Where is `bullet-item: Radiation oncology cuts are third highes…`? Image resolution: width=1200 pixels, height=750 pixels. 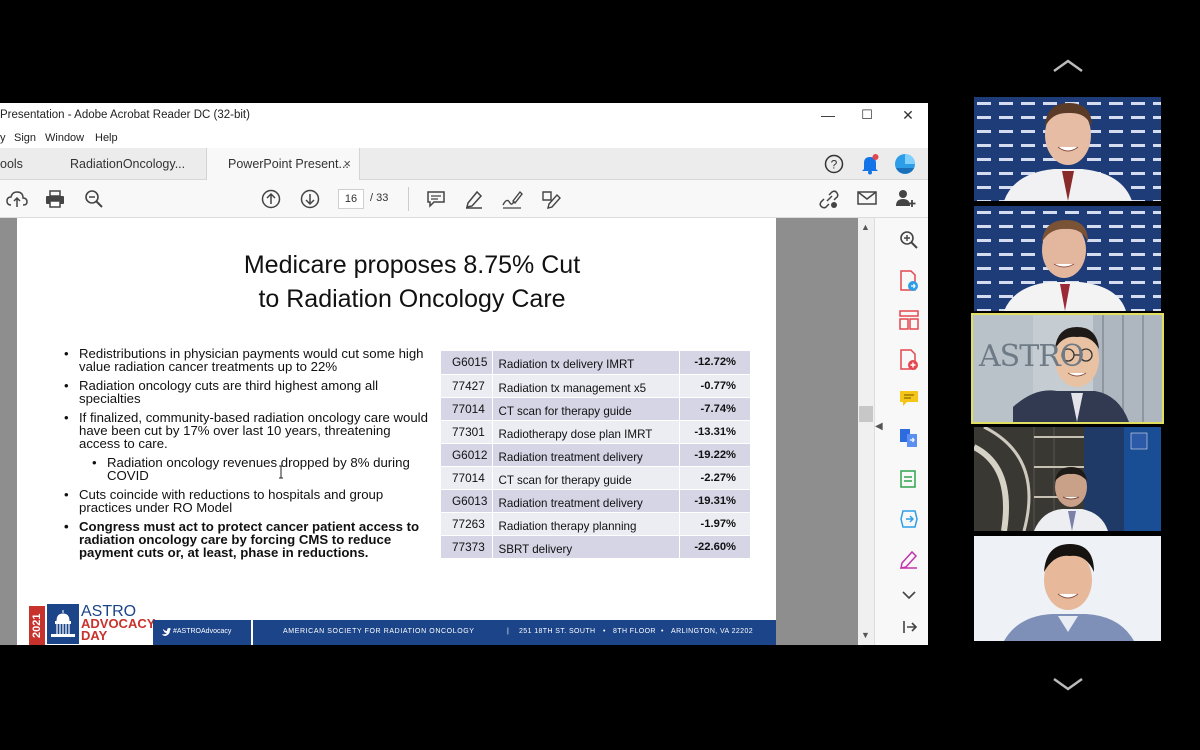
bullet-item: Radiation oncology cuts are third highes… is located at coordinates (246, 392).